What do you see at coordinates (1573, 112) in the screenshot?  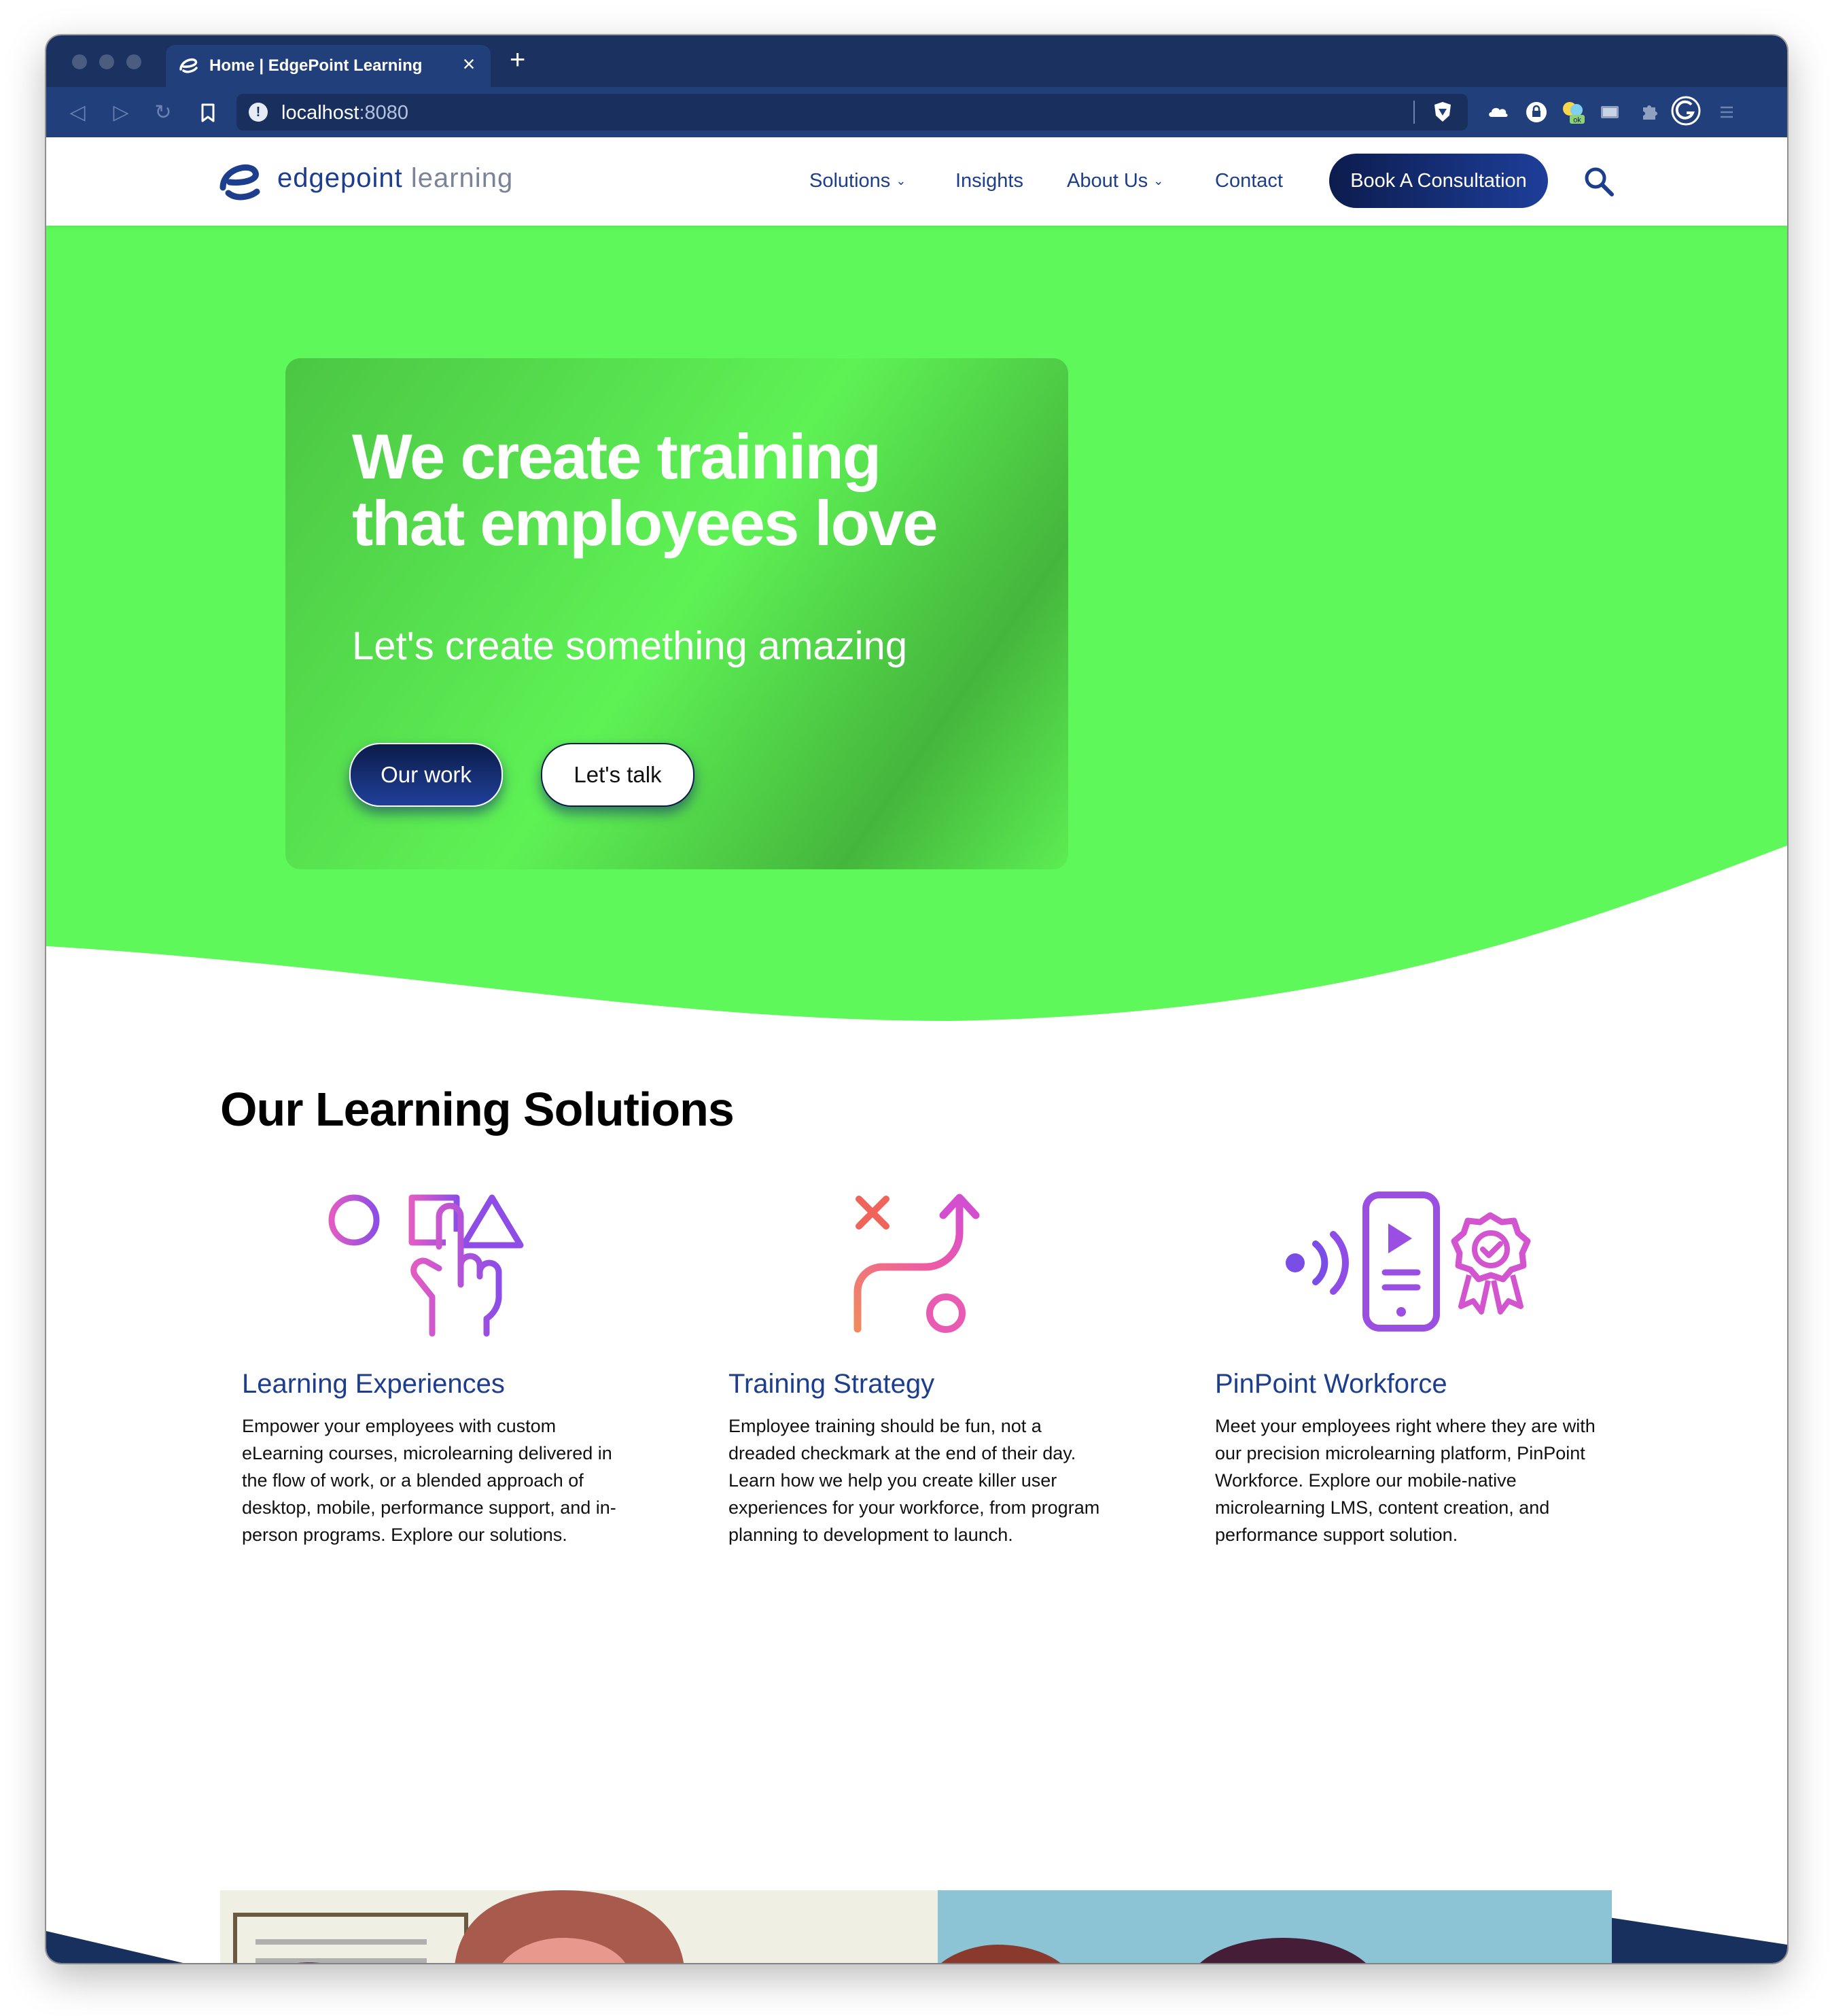 I see `balloon-extension-icon: ok` at bounding box center [1573, 112].